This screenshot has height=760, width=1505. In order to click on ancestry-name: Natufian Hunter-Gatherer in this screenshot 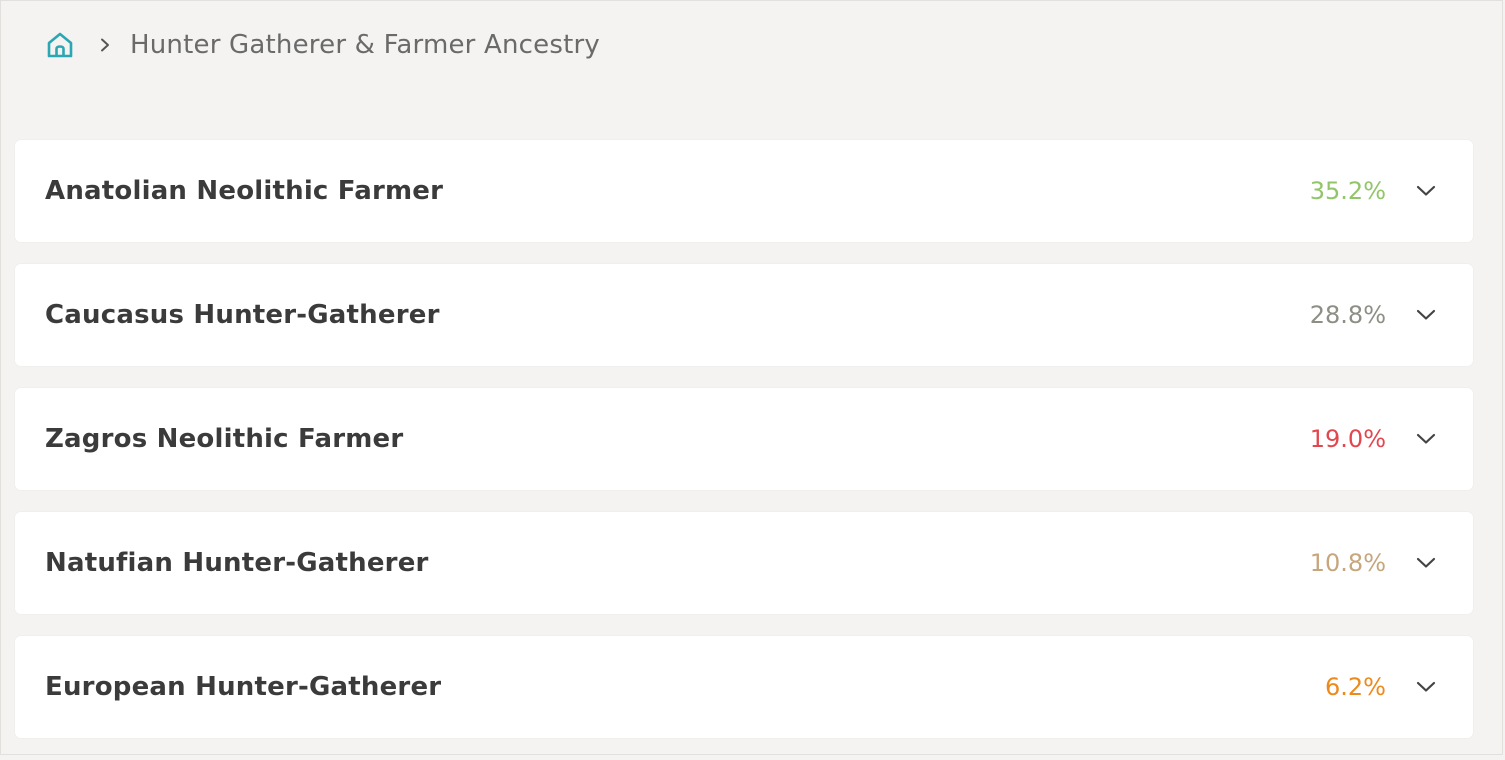, I will do `click(237, 563)`.